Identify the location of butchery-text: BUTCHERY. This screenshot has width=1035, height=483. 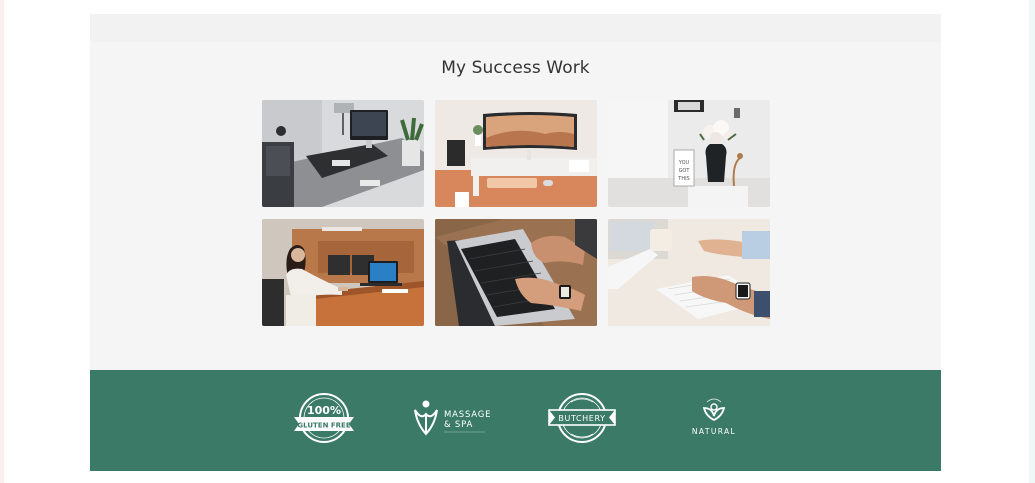
(581, 418).